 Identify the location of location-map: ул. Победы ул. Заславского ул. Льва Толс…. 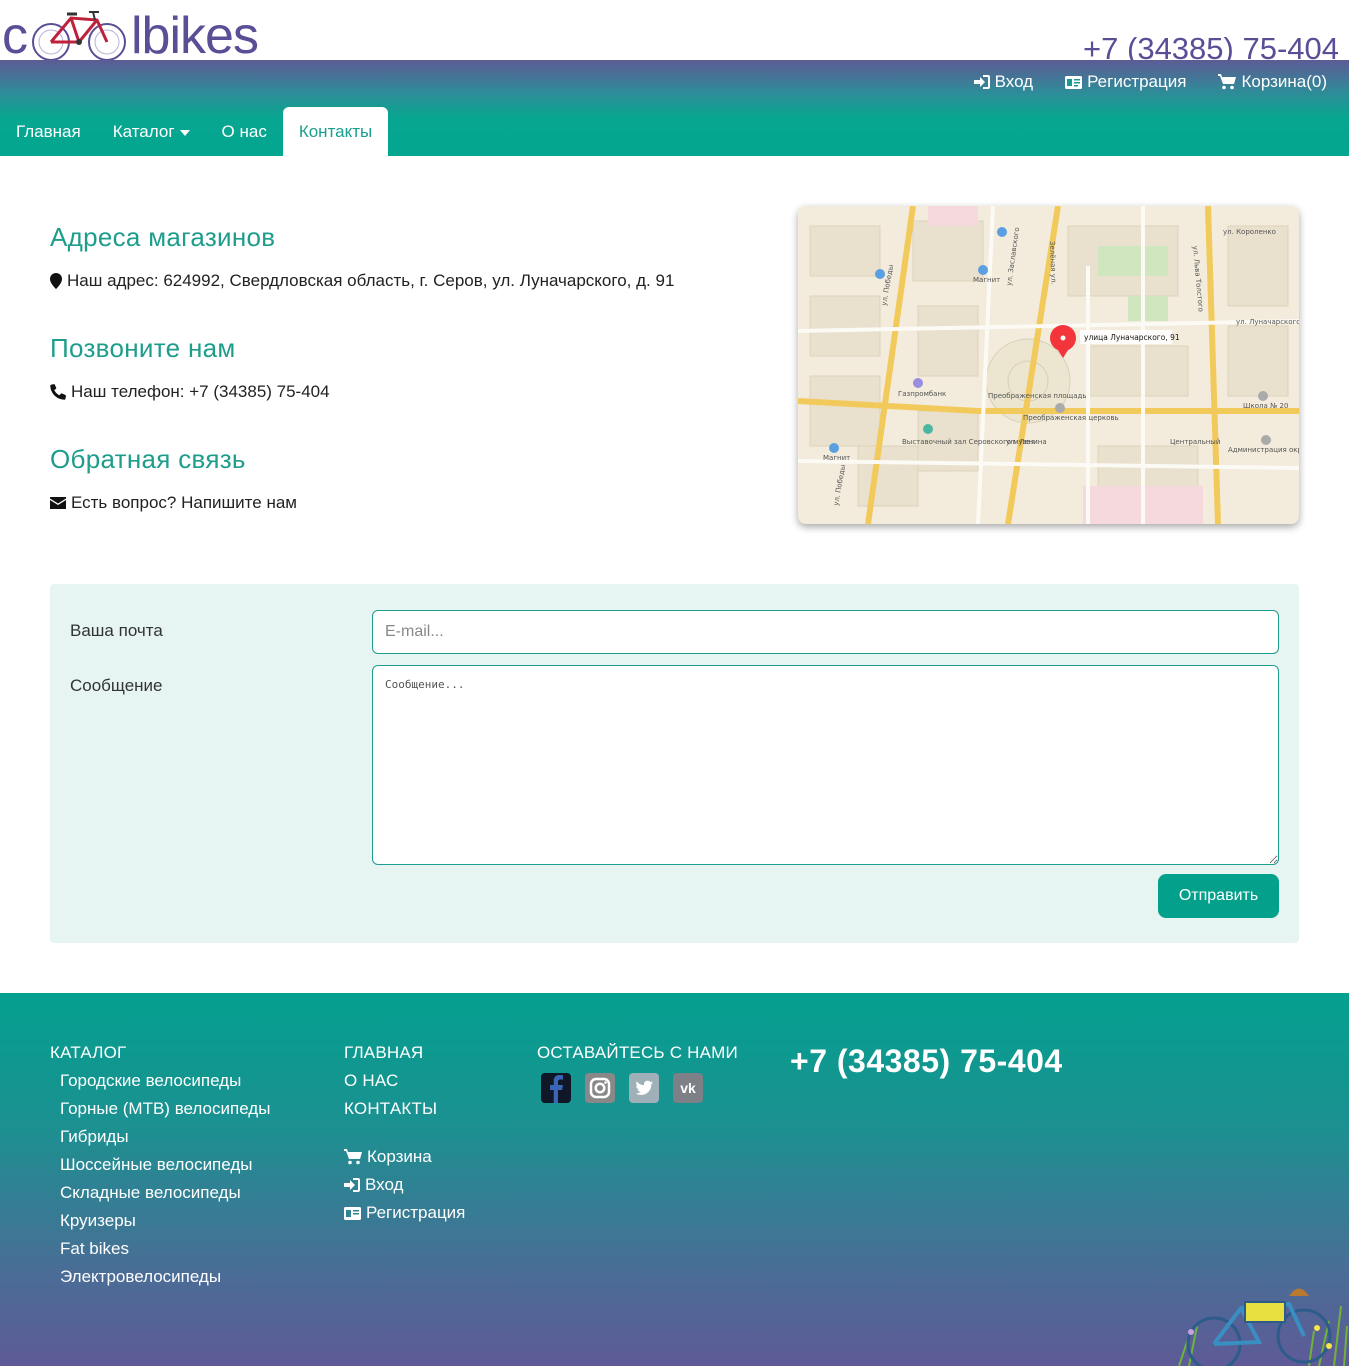
(1048, 365).